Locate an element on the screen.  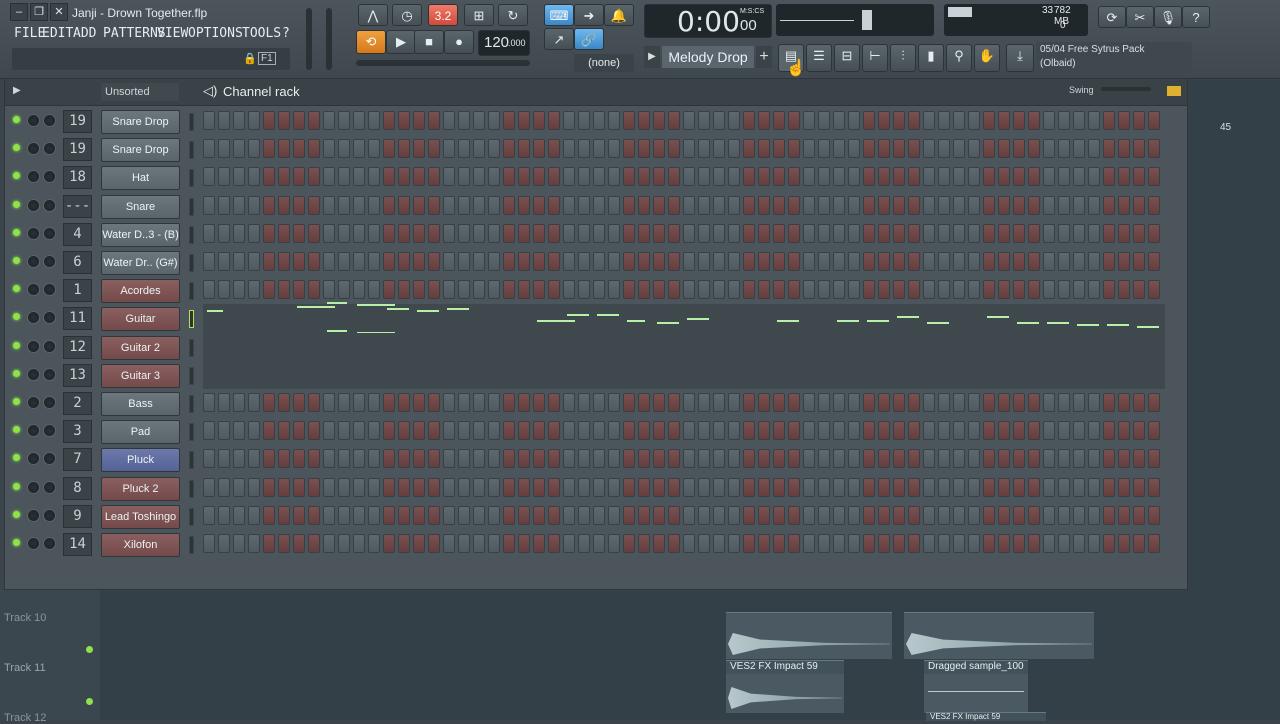
group-filter-select: Unsorted is located at coordinates (140, 92).